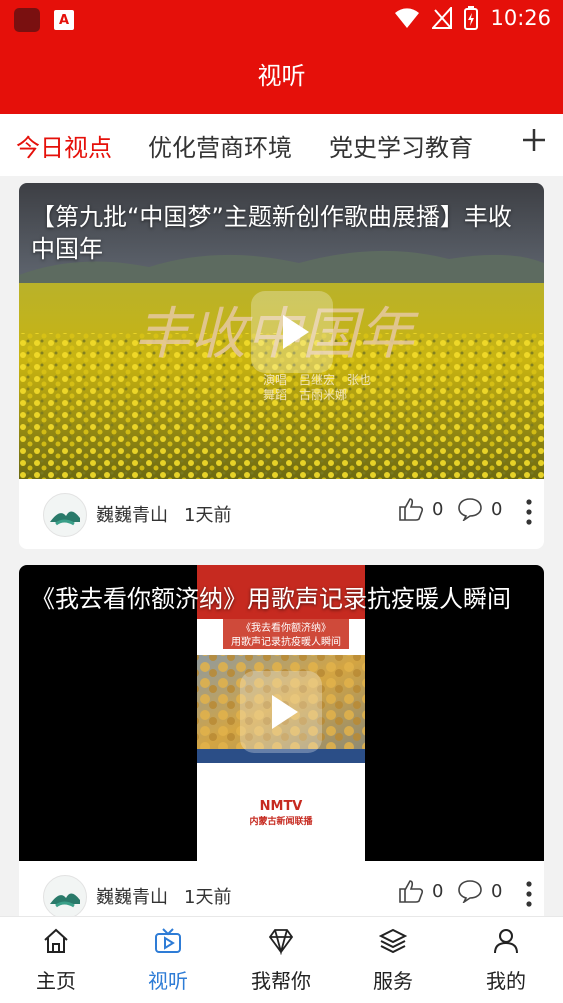 The image size is (563, 1003). I want to click on video-meta: 巍巍青山 1天前 0 0, so click(281, 514).